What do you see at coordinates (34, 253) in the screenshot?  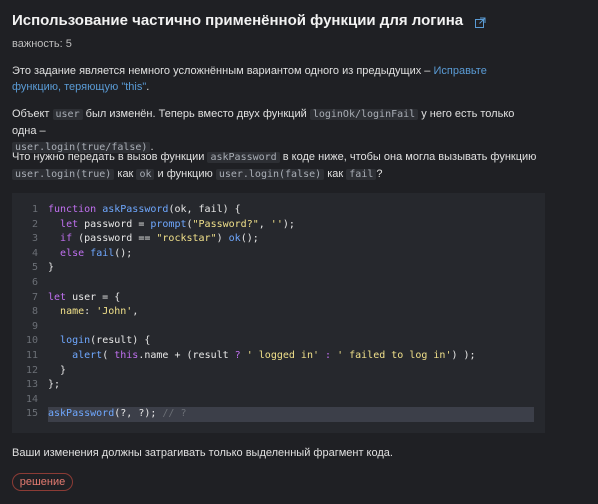 I see `line-number: 4` at bounding box center [34, 253].